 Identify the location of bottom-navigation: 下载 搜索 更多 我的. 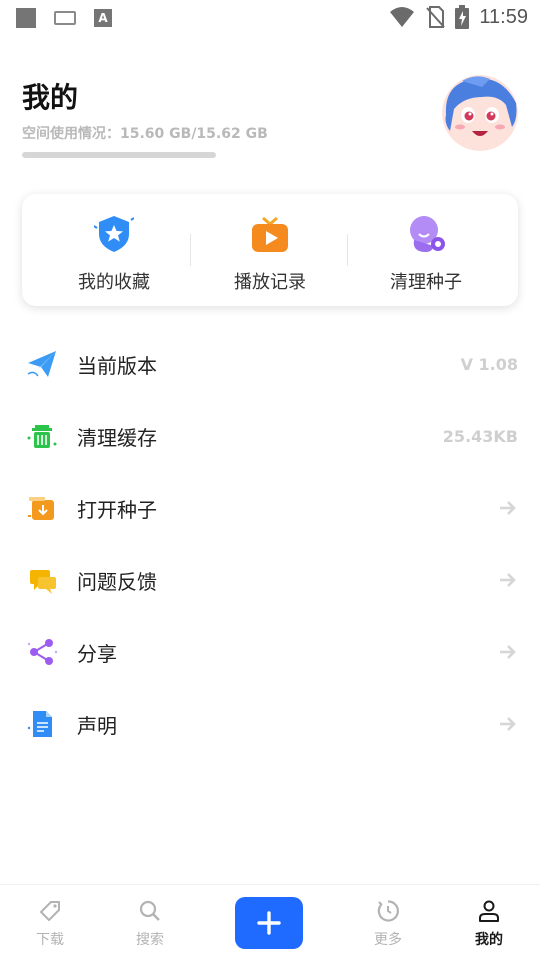
(270, 922).